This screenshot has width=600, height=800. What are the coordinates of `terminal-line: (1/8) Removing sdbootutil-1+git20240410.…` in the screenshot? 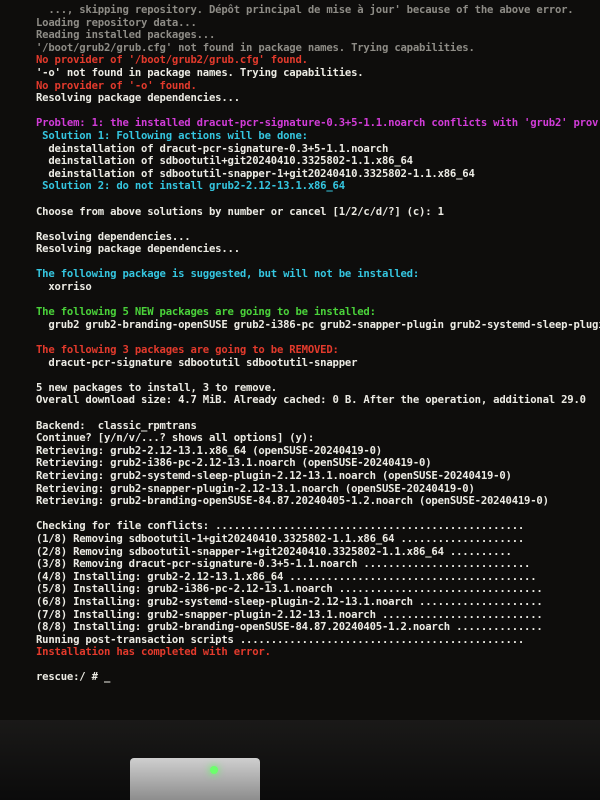 It's located at (280, 538).